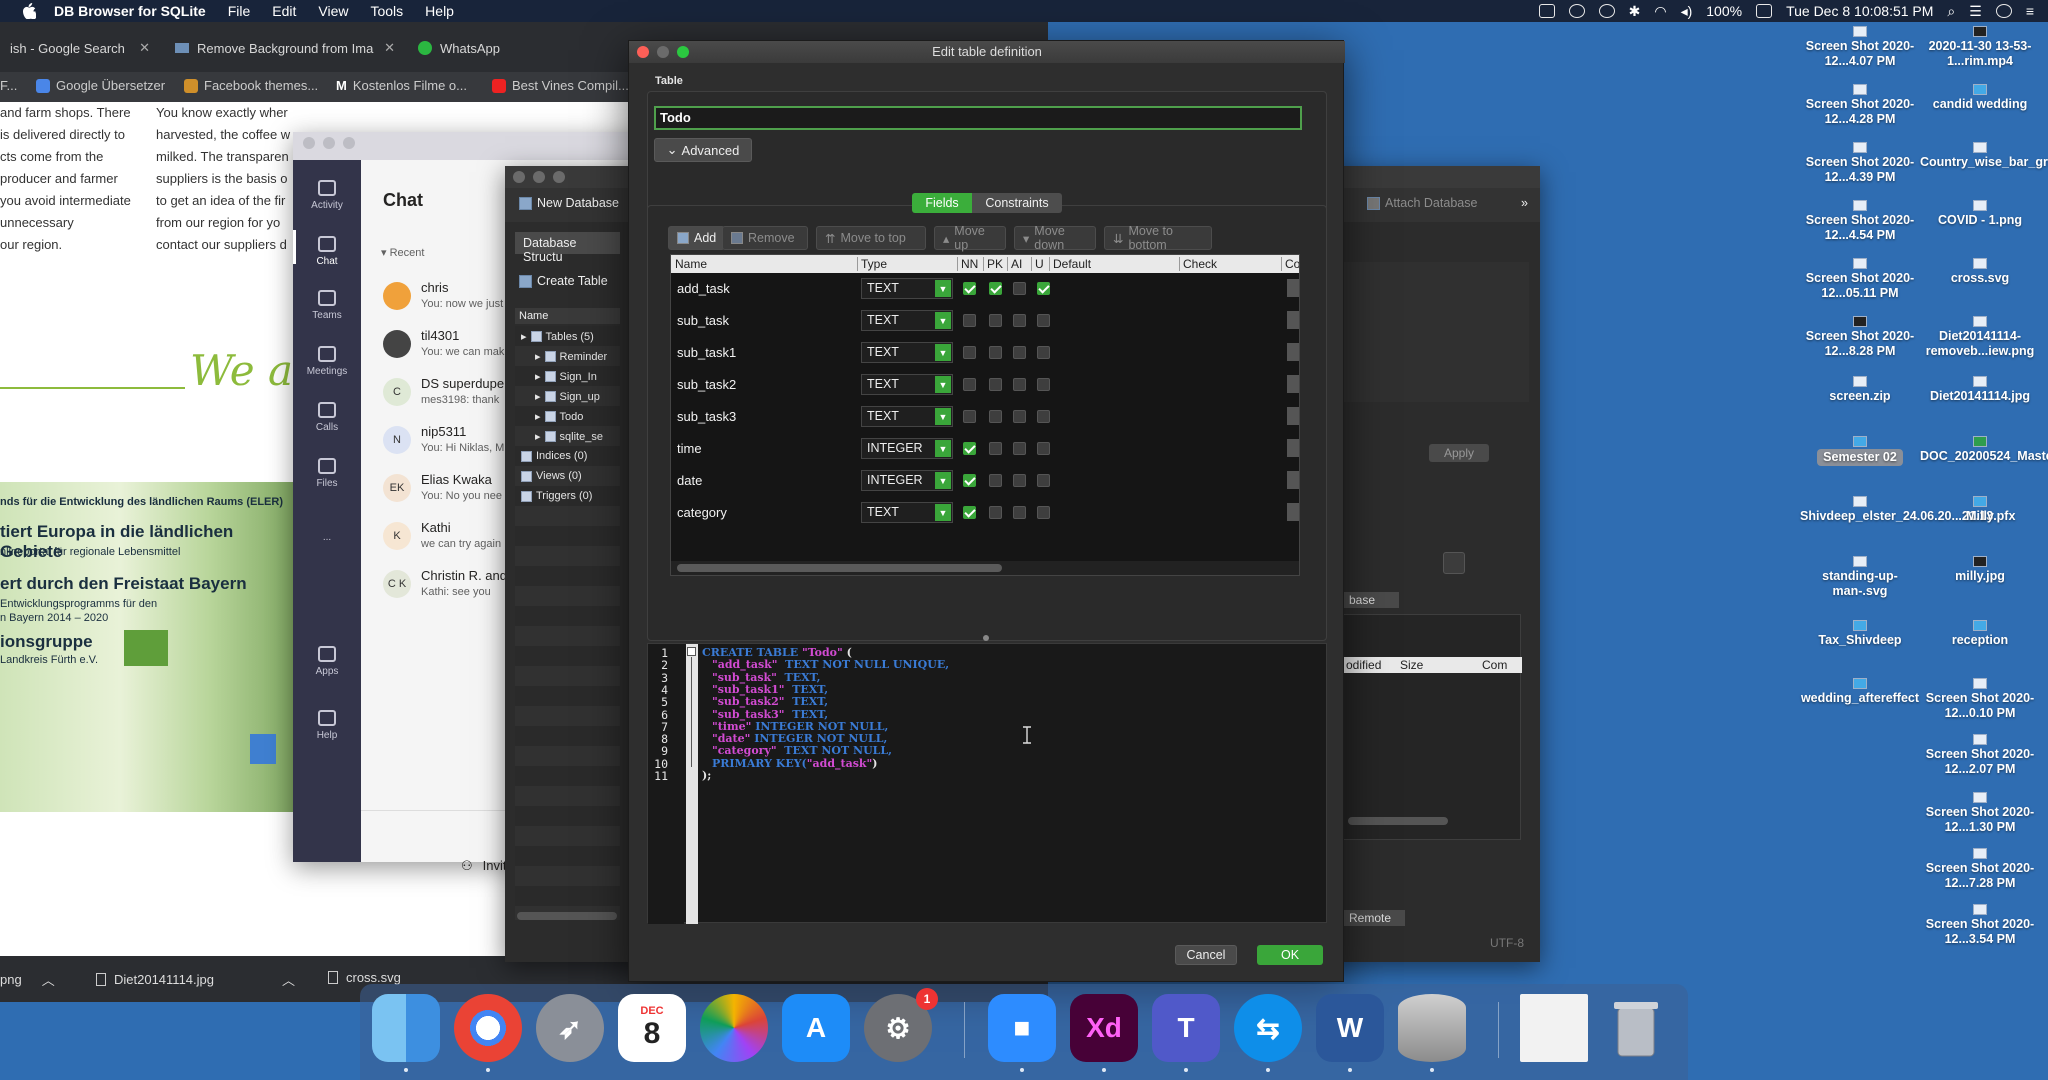 The image size is (2048, 1080). Describe the element at coordinates (1055, 238) in the screenshot. I see `move-down-button: ▾ Move down` at that location.